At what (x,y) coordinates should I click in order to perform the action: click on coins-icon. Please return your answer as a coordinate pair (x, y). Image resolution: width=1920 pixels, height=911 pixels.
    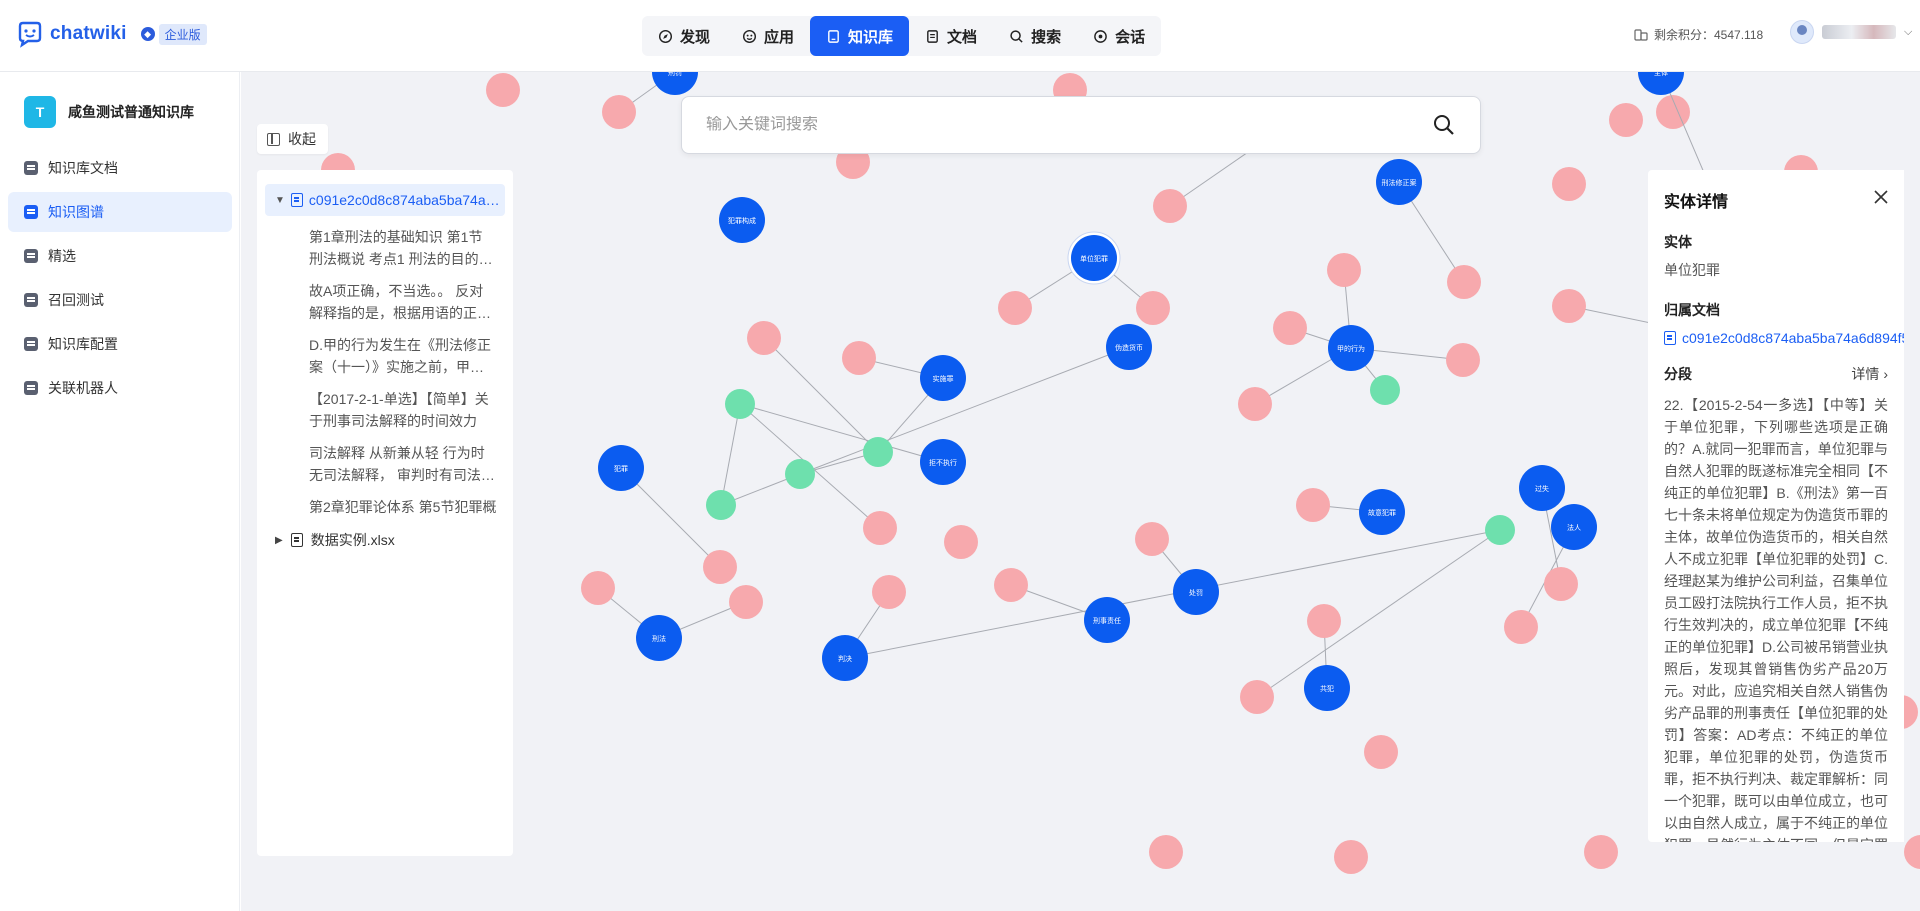
    Looking at the image, I should click on (1641, 34).